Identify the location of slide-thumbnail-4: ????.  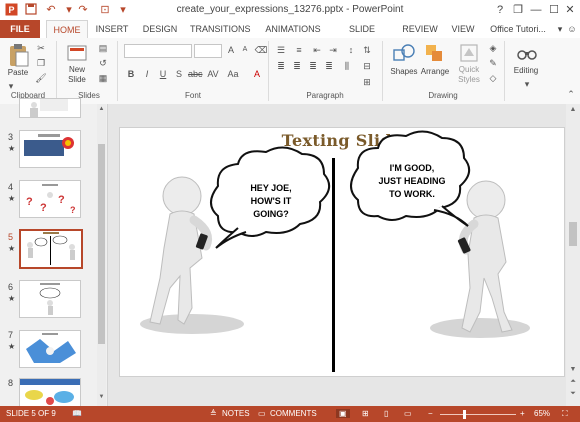
(50, 199).